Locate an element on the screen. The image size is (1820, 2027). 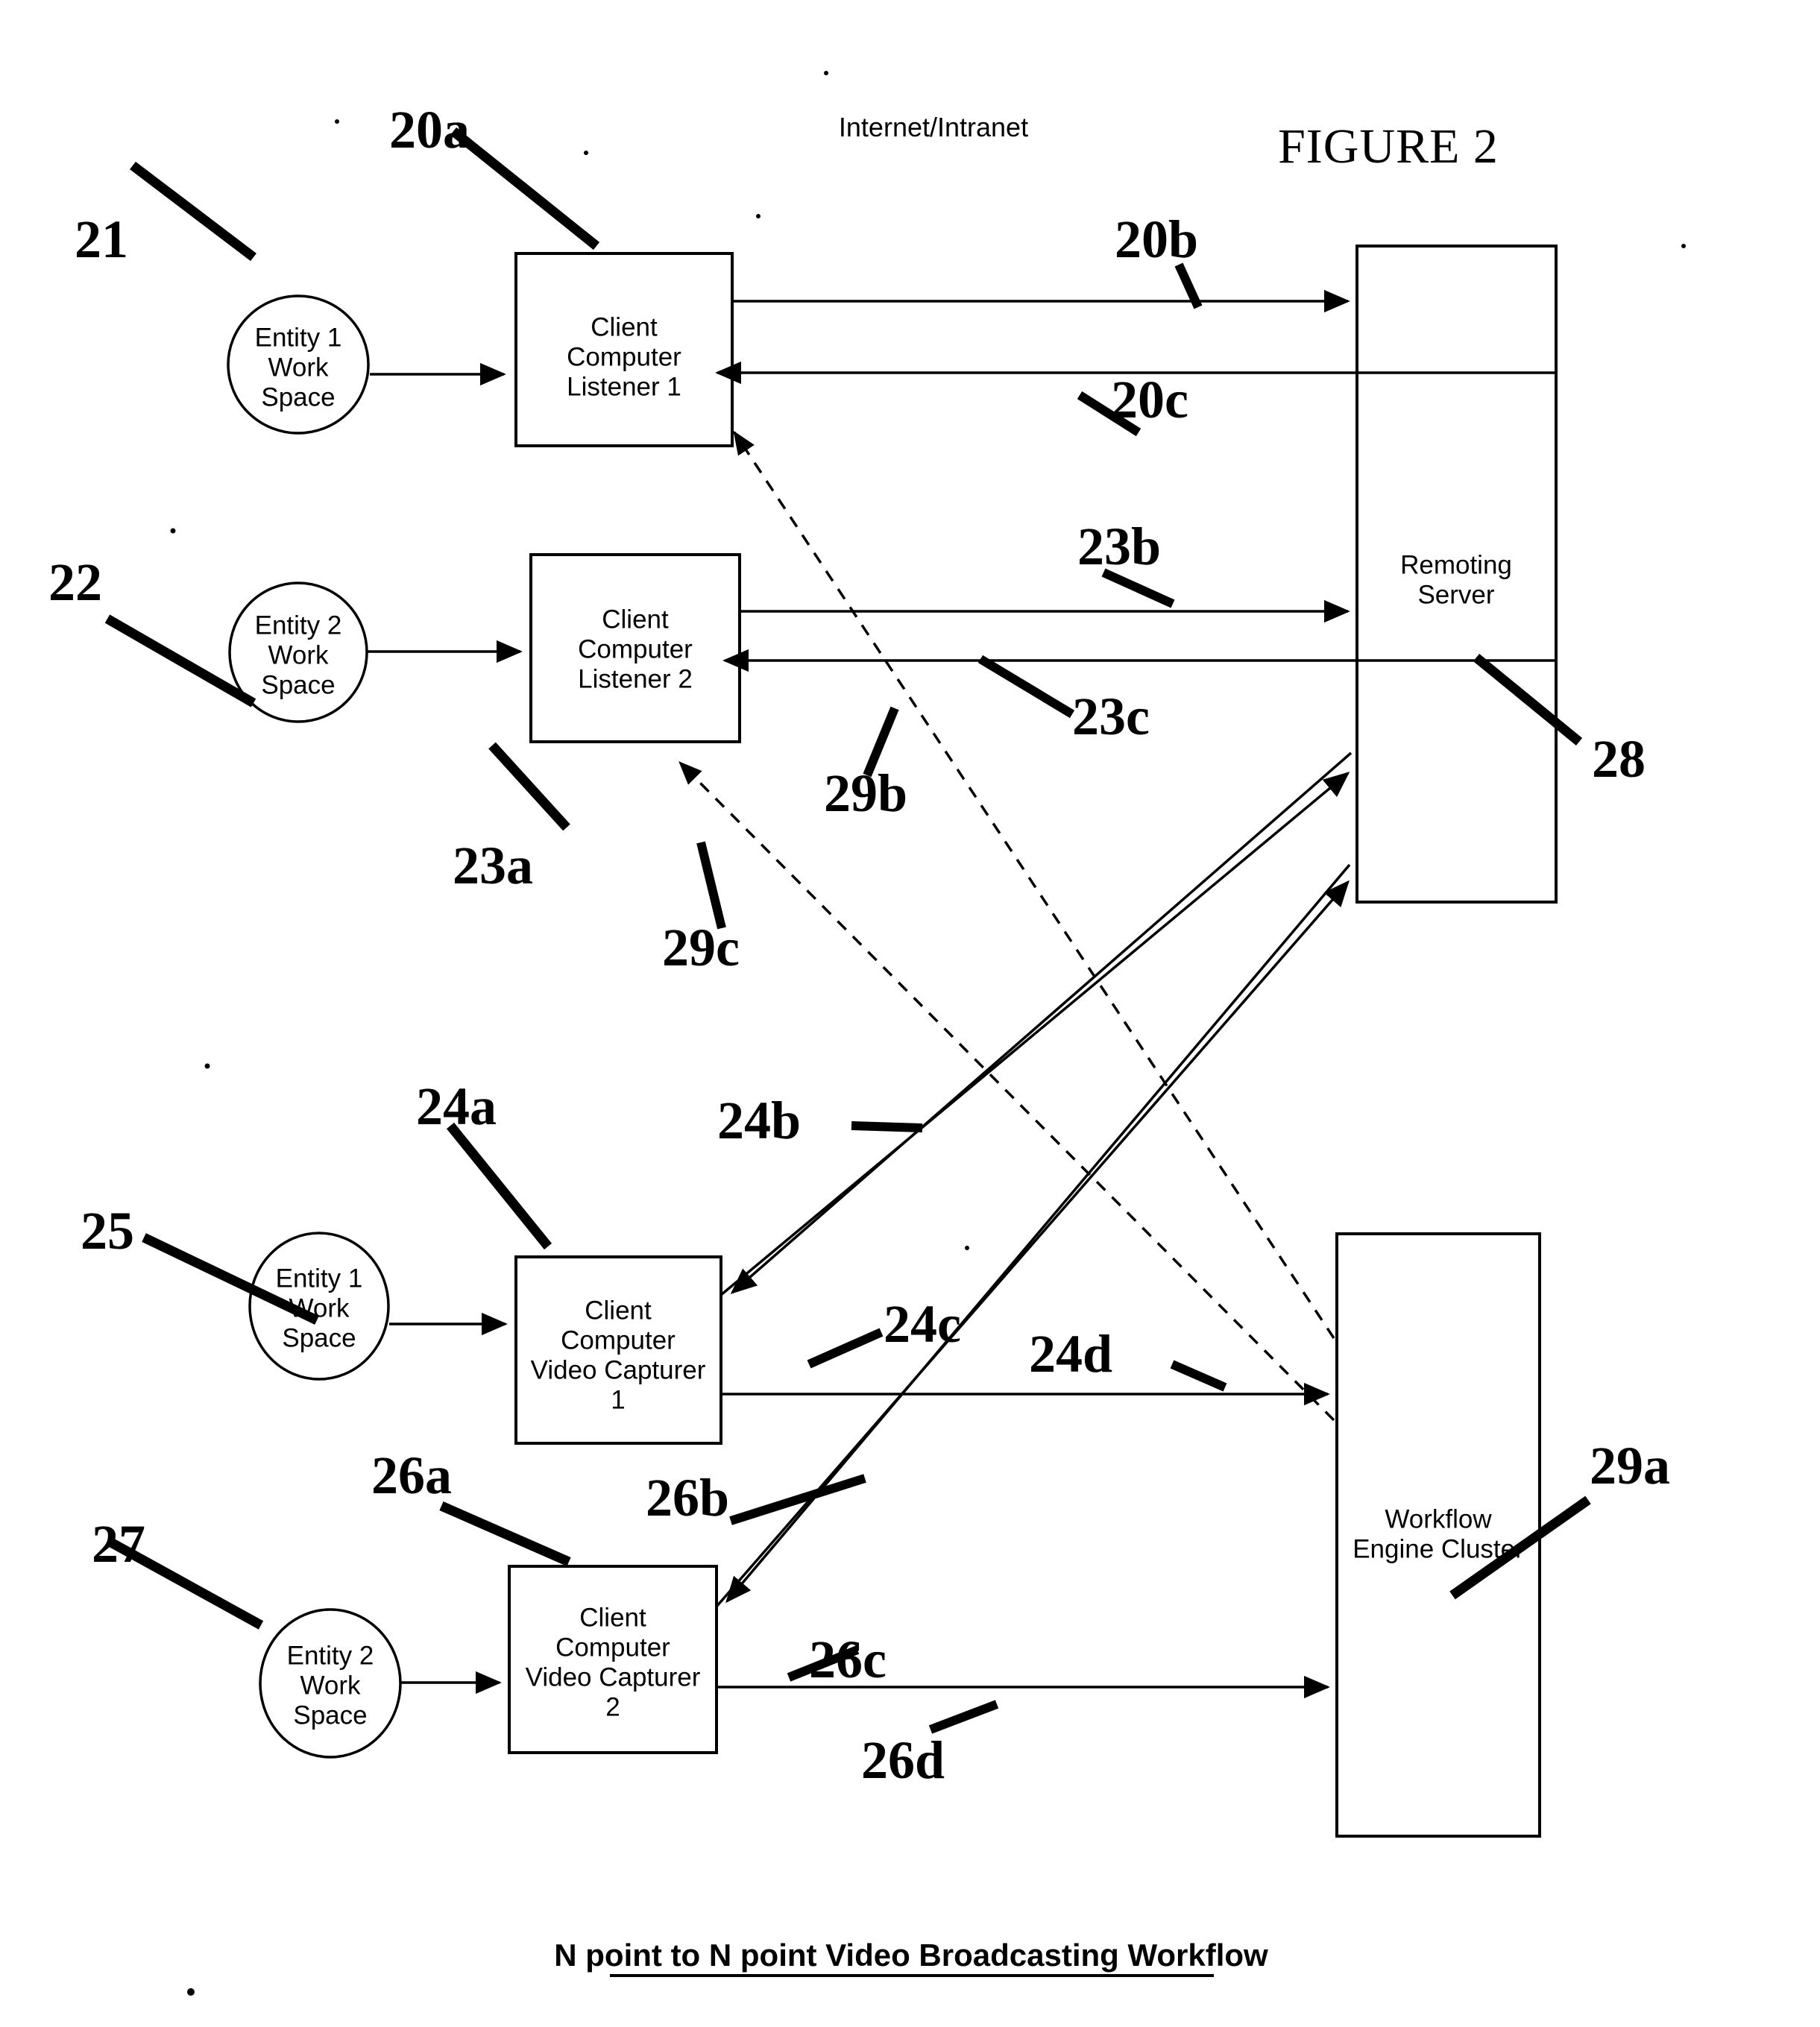
figure-title: FIGURE 2 is located at coordinates (1388, 146).